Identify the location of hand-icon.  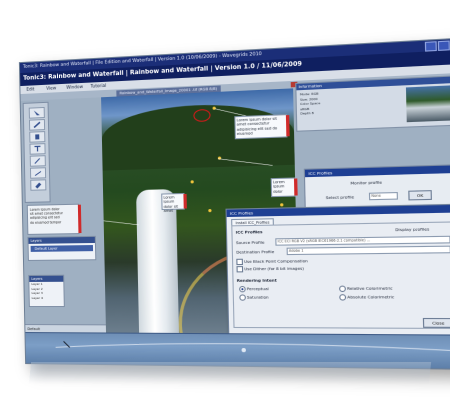
(37, 136).